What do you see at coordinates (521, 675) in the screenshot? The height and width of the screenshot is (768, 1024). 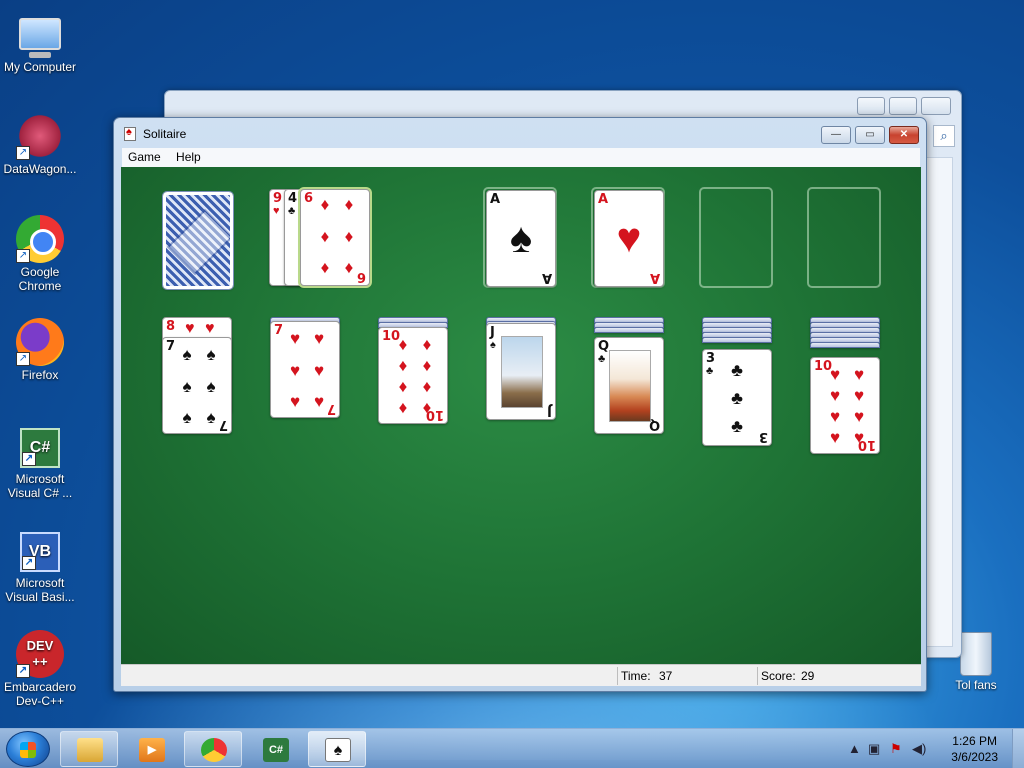 I see `status-bar: Time: 37 Score: 29` at bounding box center [521, 675].